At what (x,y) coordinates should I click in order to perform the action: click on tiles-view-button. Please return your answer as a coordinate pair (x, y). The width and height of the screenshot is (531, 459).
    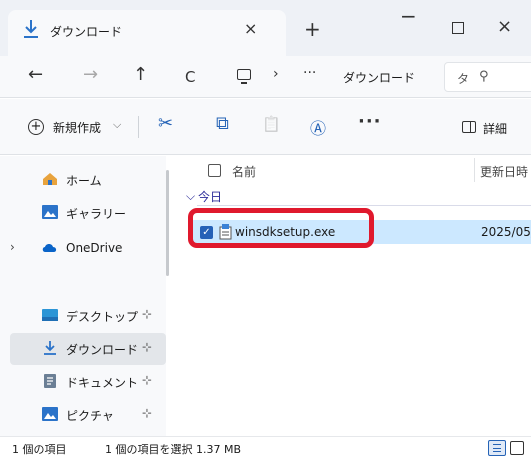
    Looking at the image, I should click on (517, 448).